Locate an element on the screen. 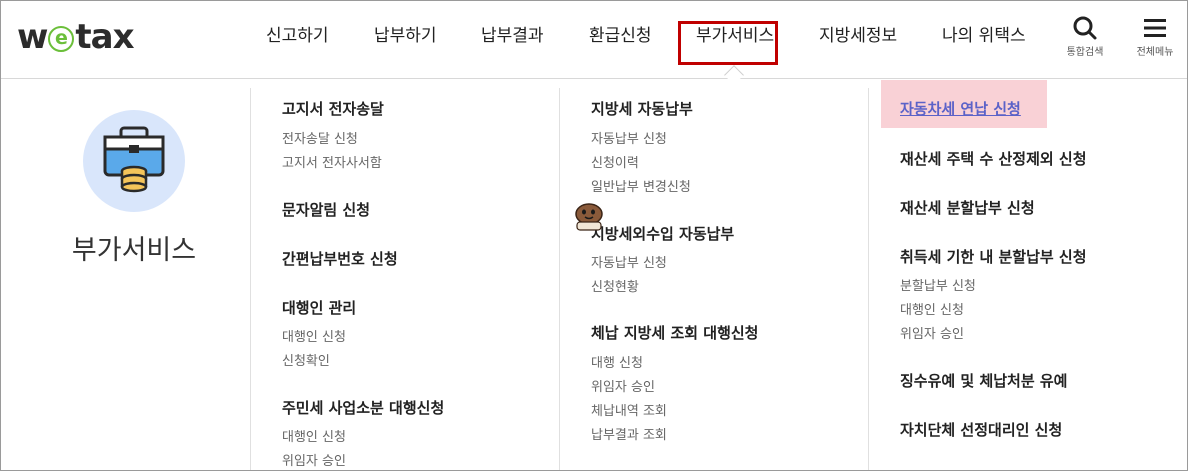 This screenshot has height=471, width=1188. menu-link: 고지서 전자사서함 is located at coordinates (332, 161).